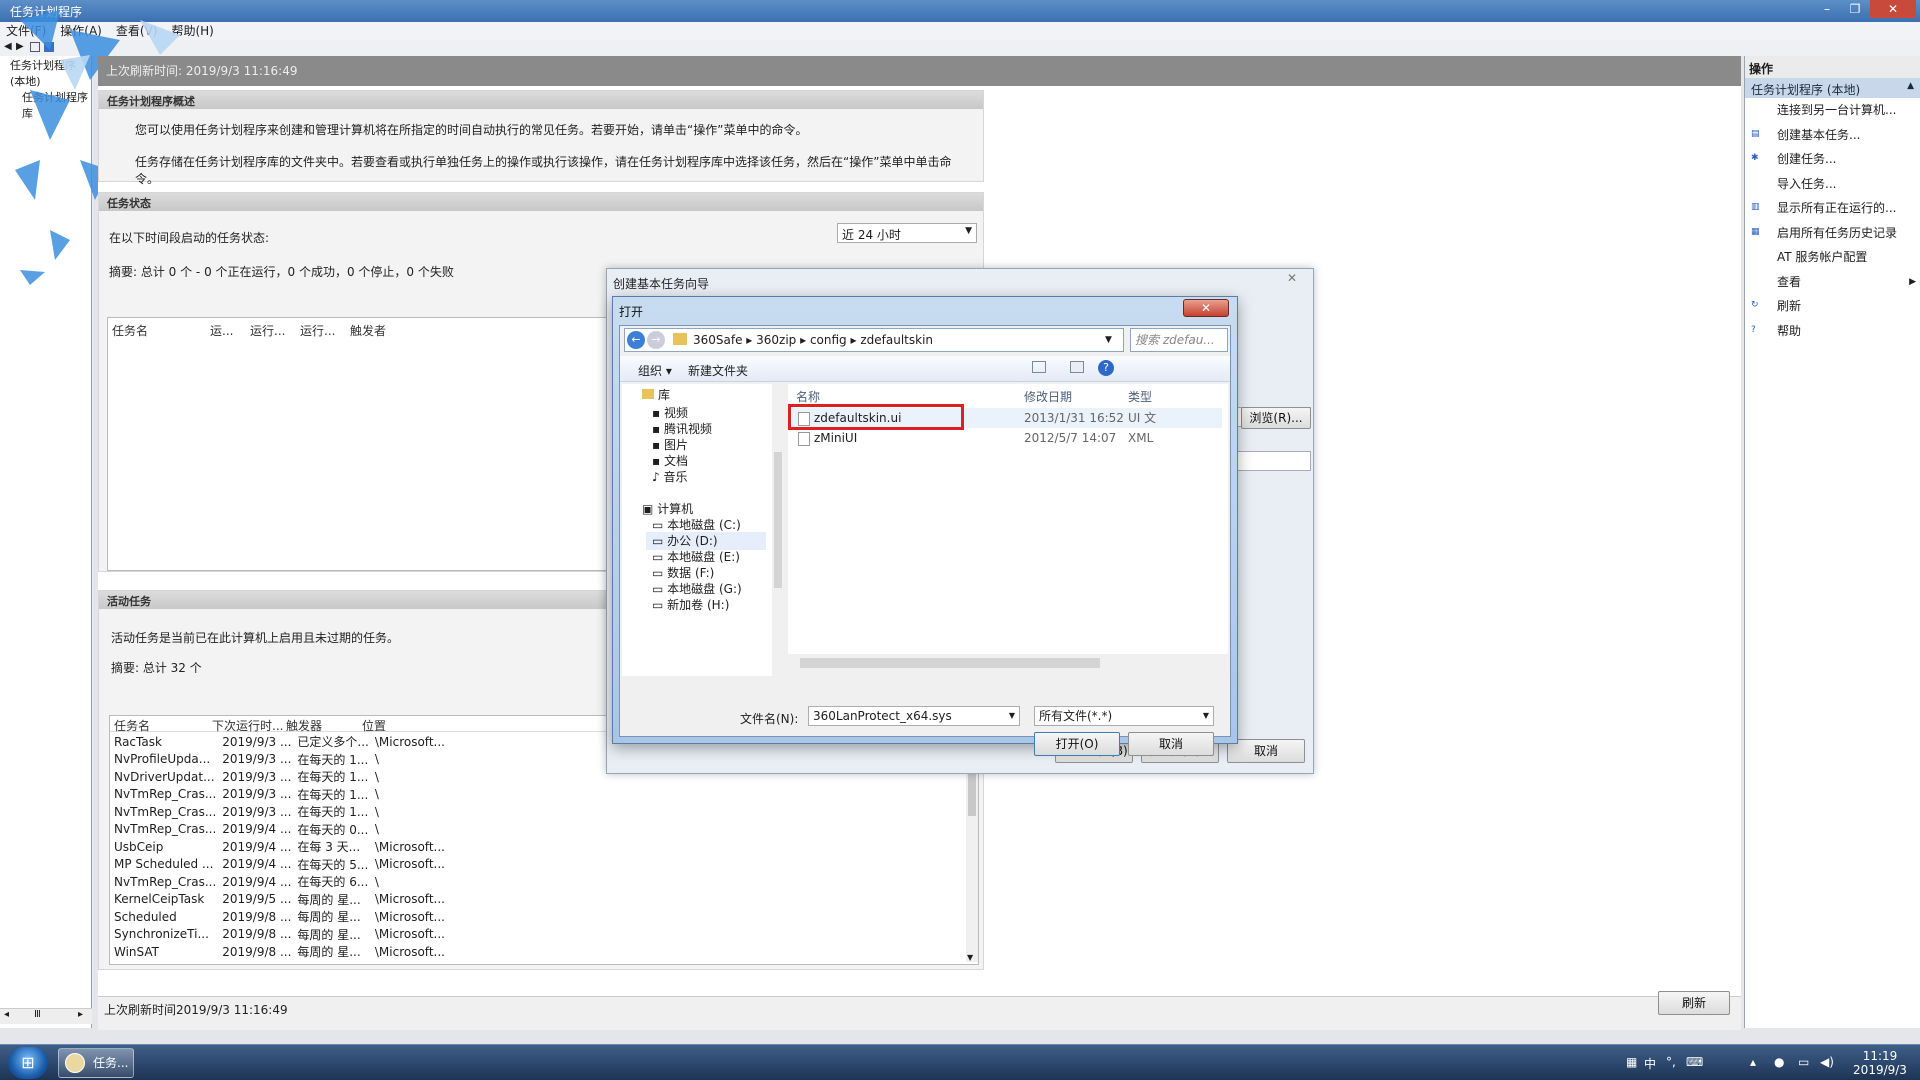 This screenshot has height=1080, width=1920. I want to click on breadcrumb-item: 360Safe, so click(717, 340).